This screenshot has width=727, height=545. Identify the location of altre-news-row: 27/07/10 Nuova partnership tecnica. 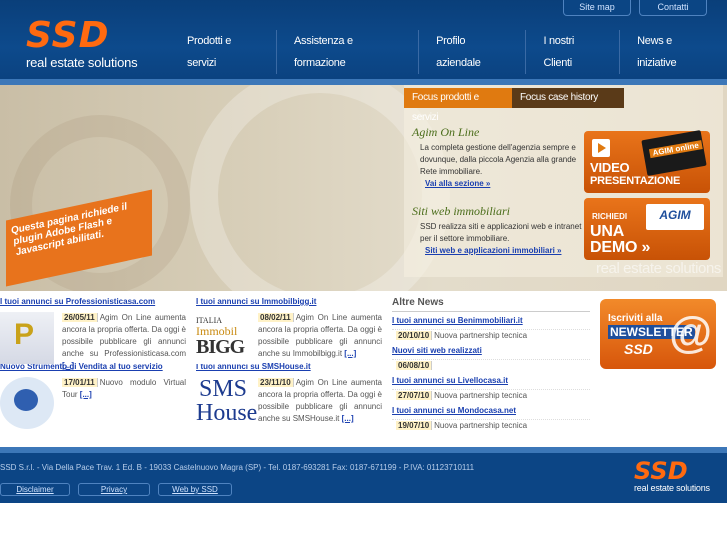
(491, 395).